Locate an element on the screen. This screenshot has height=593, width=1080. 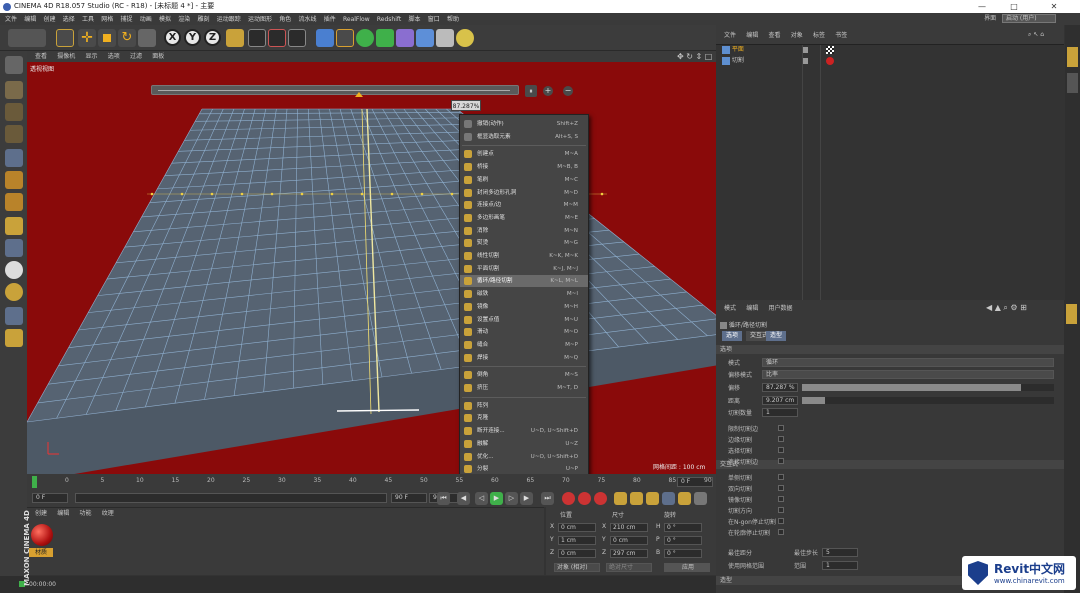
object-row-cut: 切割 is located at coordinates (778, 61).